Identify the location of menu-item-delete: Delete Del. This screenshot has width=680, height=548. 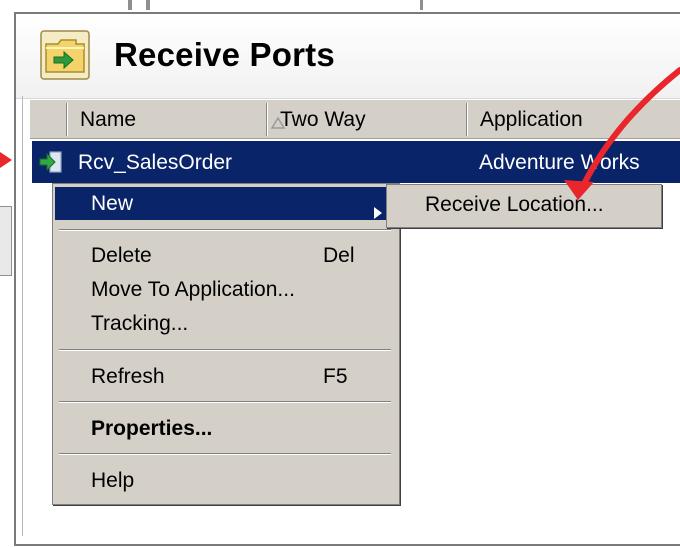
(225, 255).